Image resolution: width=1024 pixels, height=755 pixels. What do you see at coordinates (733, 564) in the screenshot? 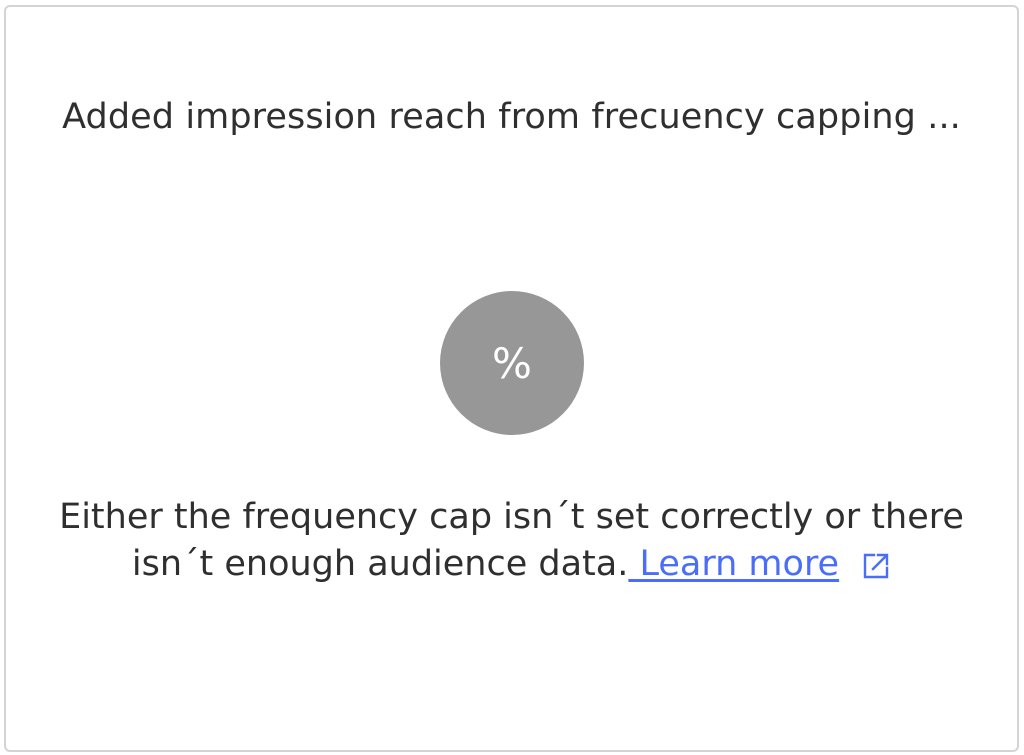
I see `learn-more-link: Learn more` at bounding box center [733, 564].